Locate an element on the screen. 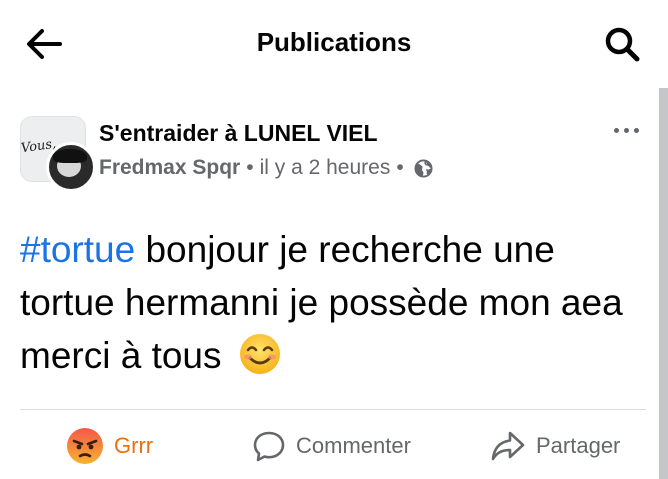 The image size is (668, 479). angry-face-icon is located at coordinates (85, 446).